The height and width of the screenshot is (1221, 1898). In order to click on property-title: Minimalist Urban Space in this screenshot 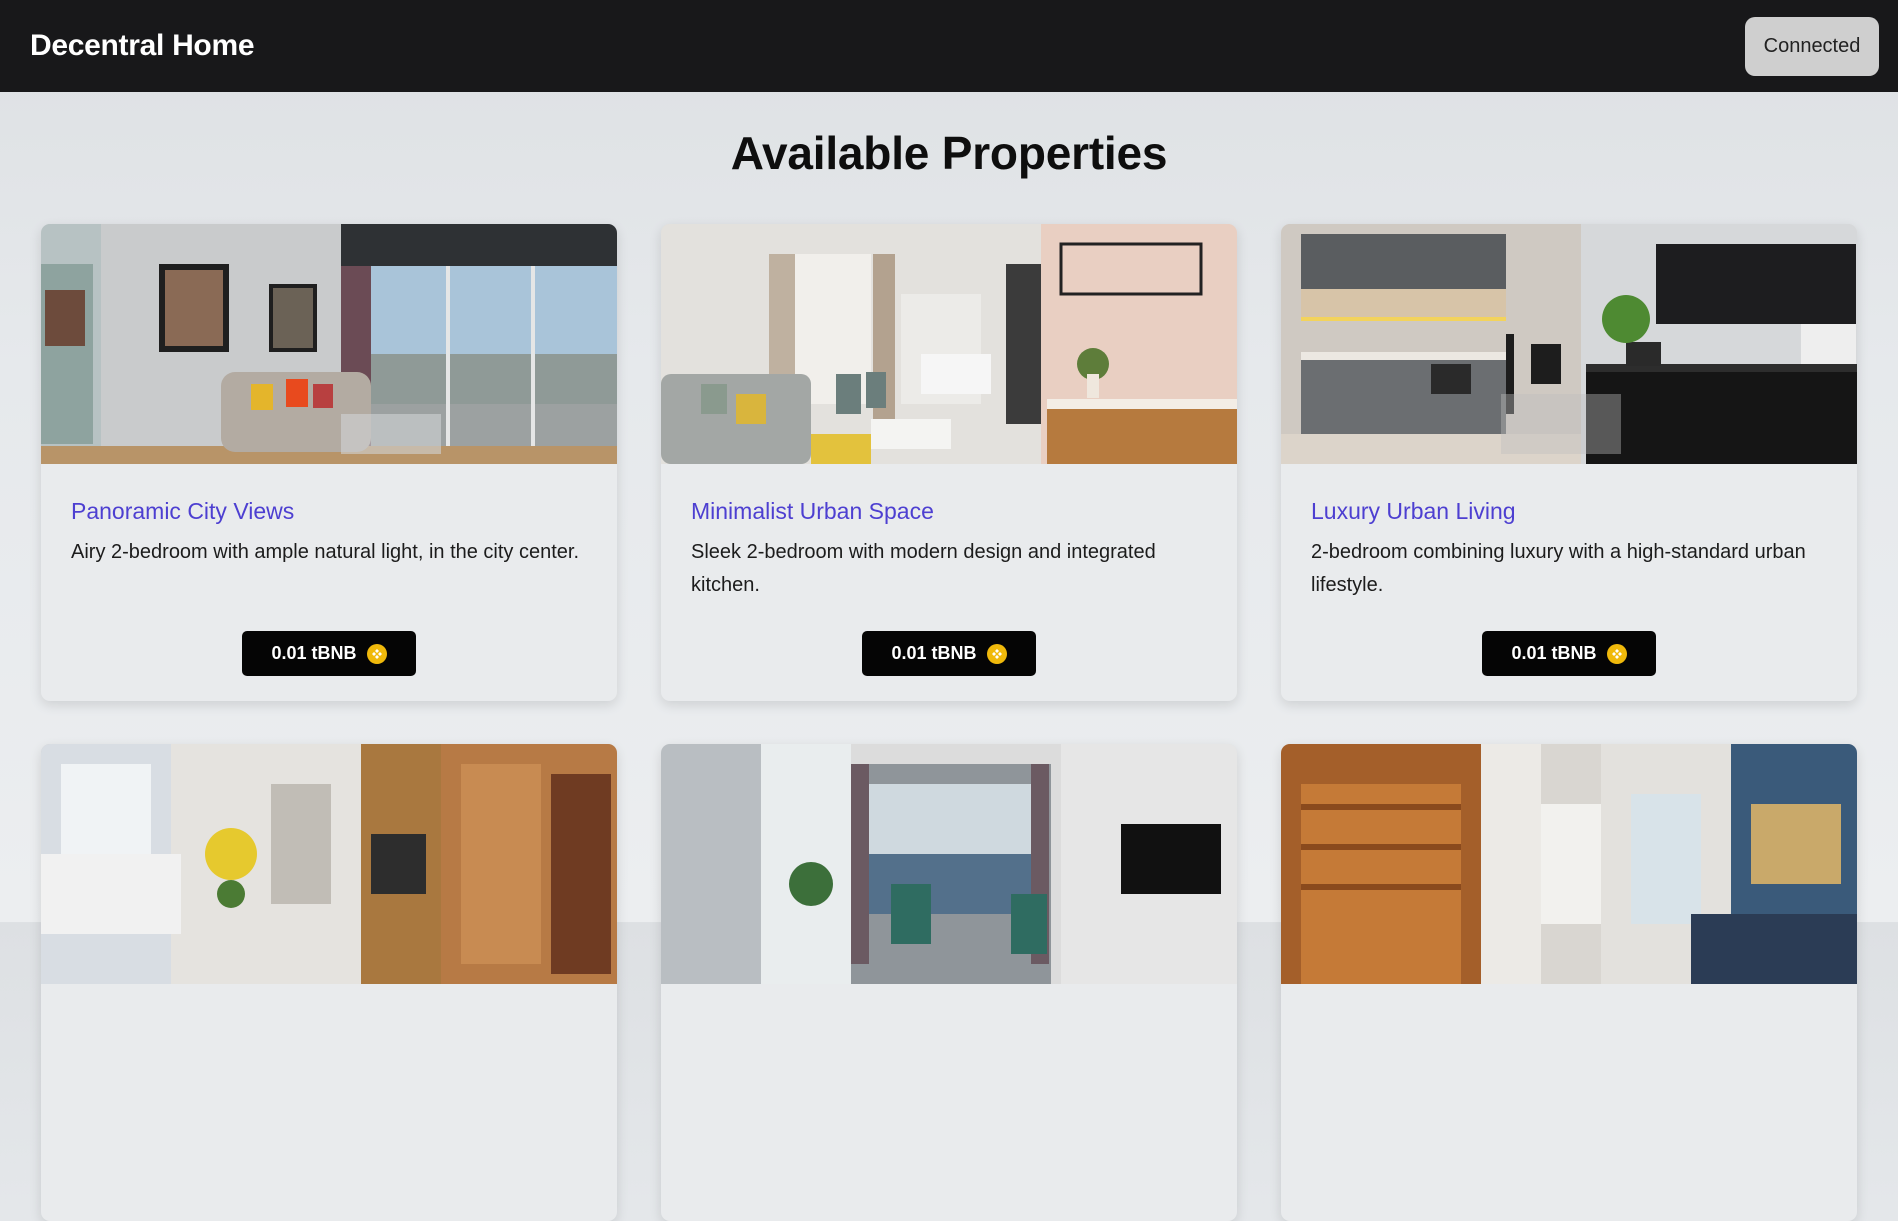, I will do `click(949, 511)`.